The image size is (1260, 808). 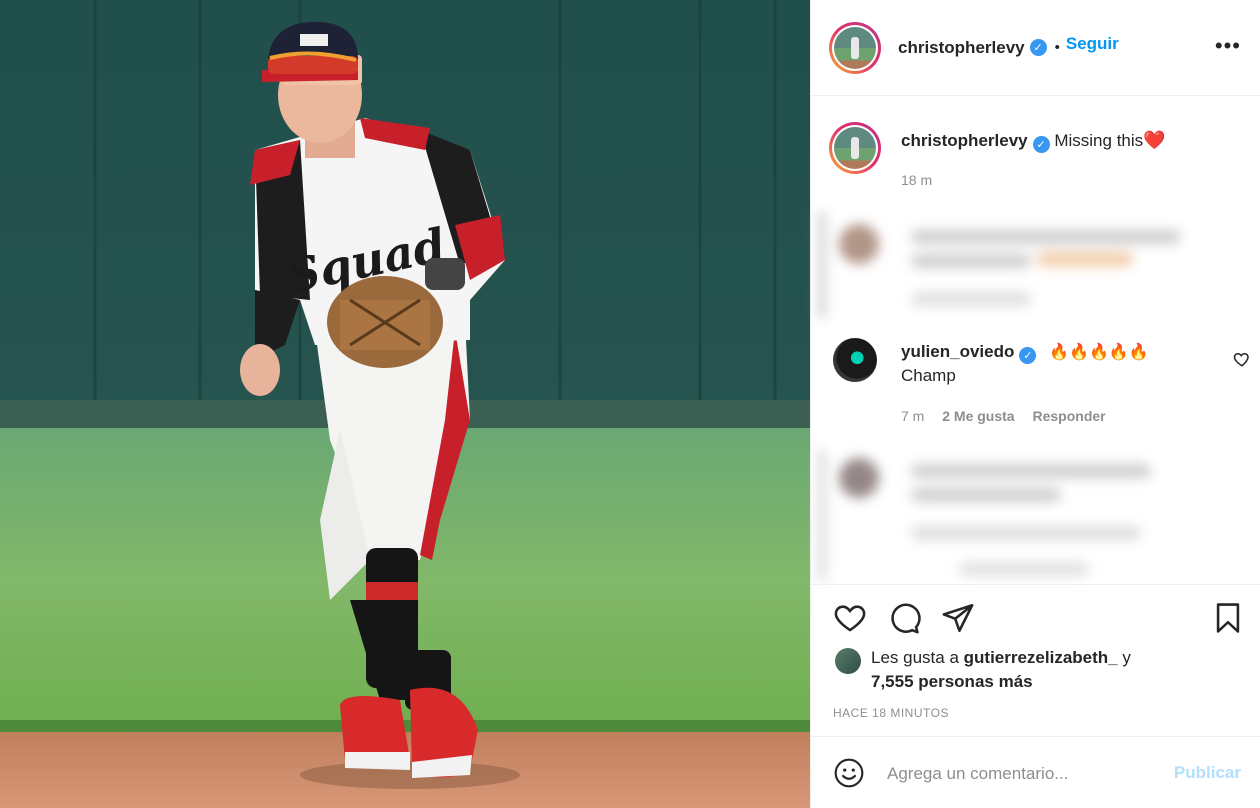 What do you see at coordinates (891, 713) in the screenshot?
I see `post-timestamp: HACE 18 MINUTOS` at bounding box center [891, 713].